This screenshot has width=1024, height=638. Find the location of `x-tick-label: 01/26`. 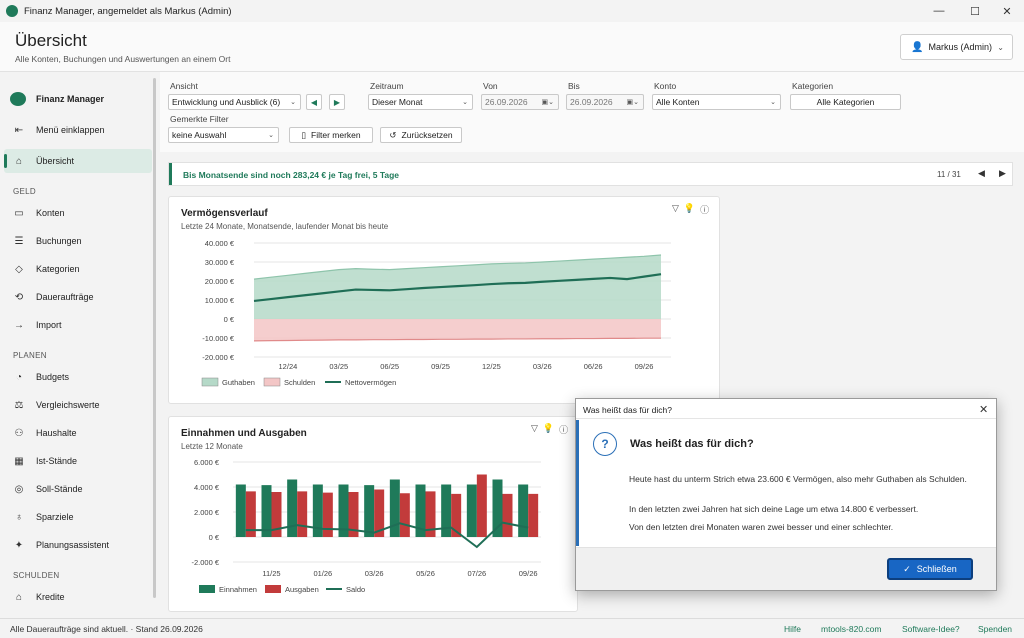

x-tick-label: 01/26 is located at coordinates (322, 573).